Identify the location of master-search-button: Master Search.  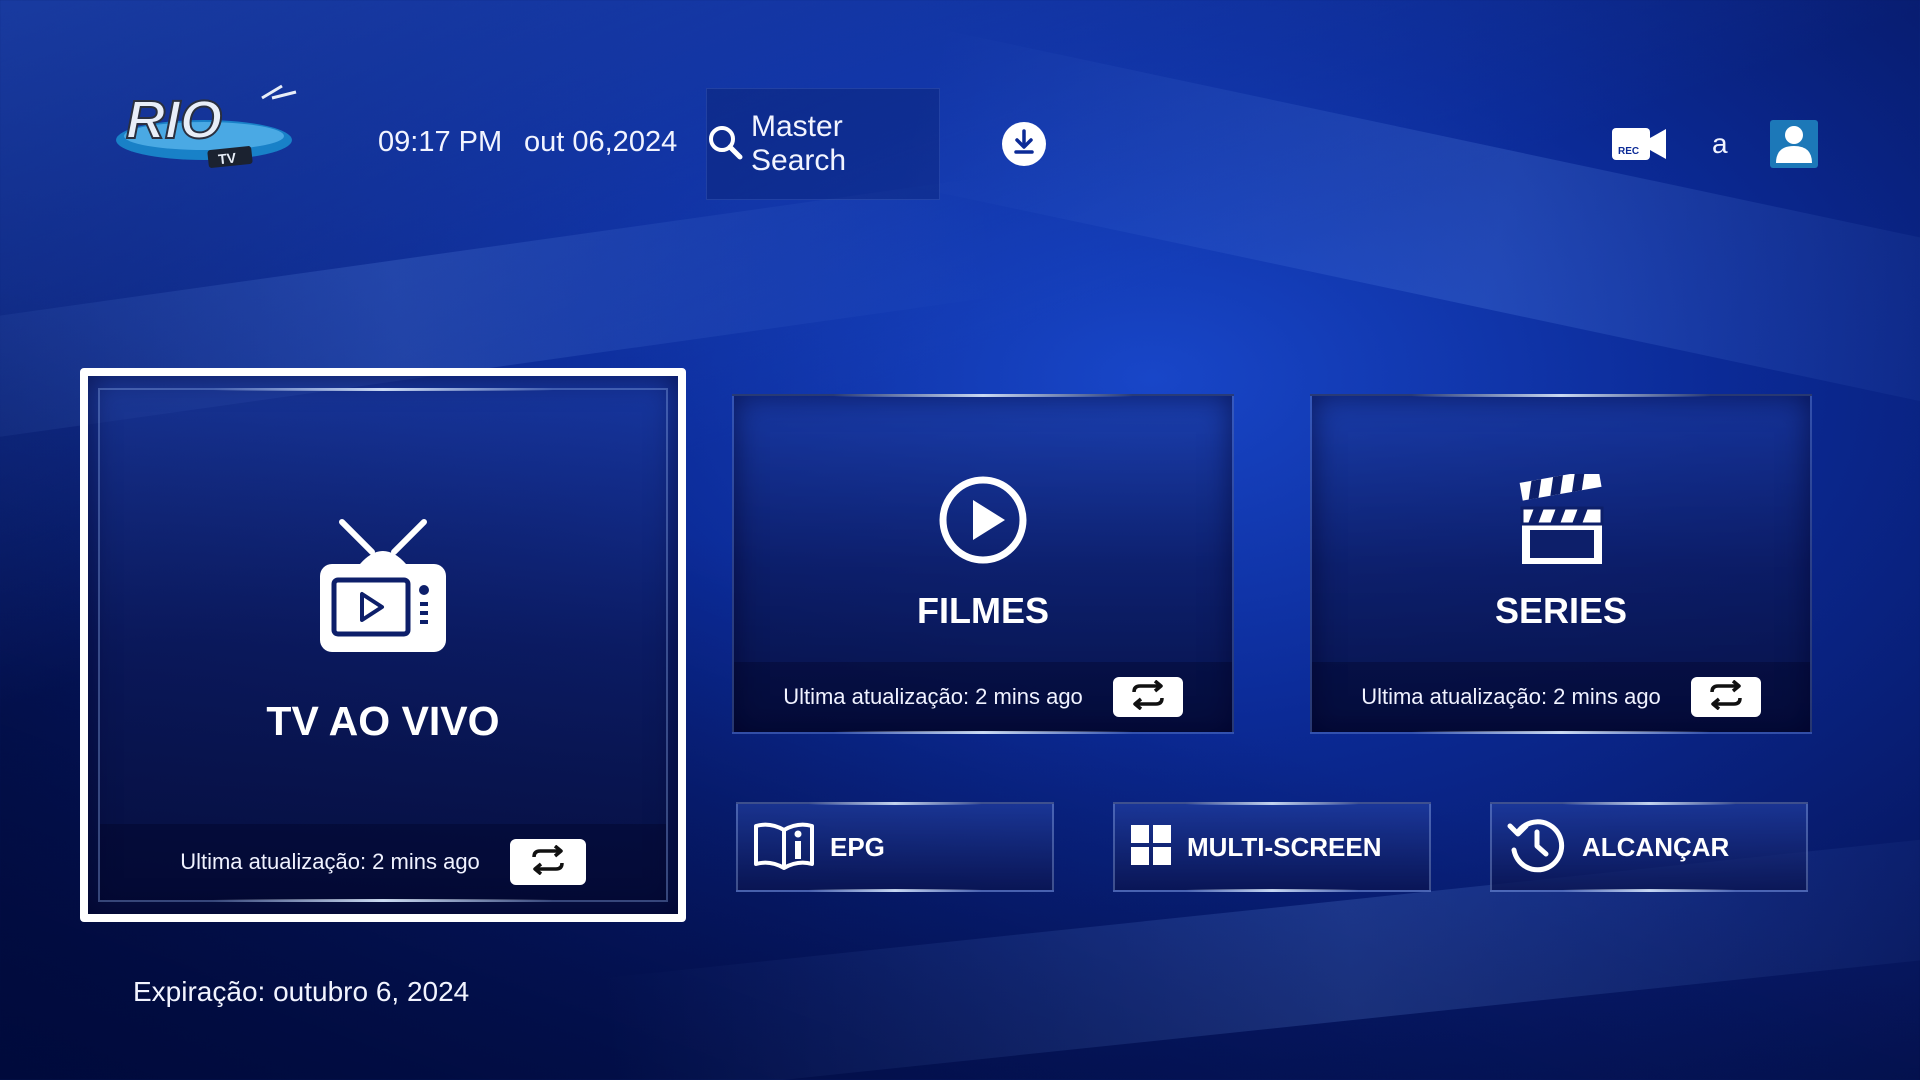
(823, 144).